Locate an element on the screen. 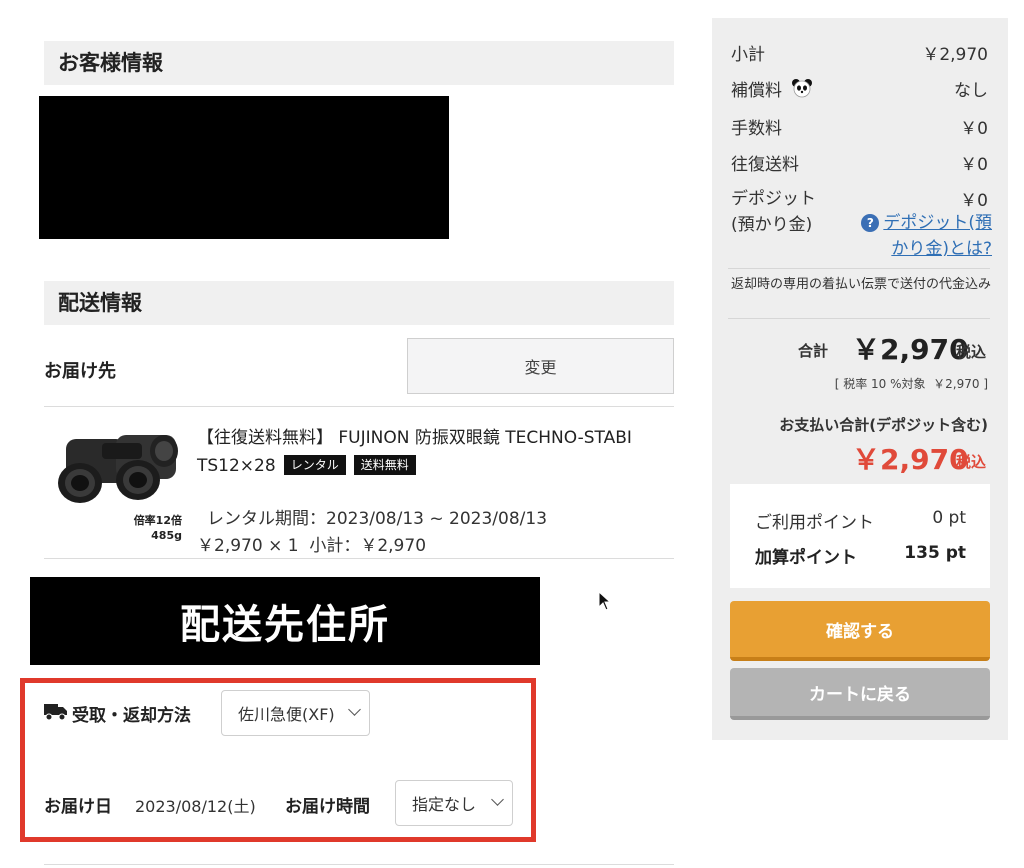 The image size is (1024, 868). fee-value: ￥0 is located at coordinates (974, 129).